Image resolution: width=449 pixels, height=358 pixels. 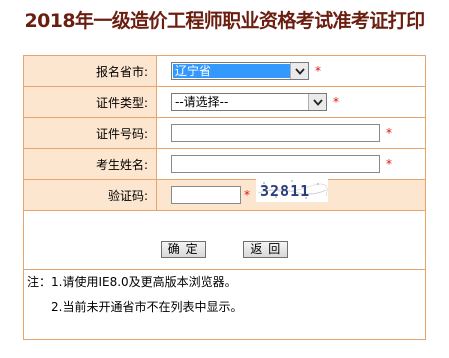 I want to click on id-number-row: 证件号码: *, so click(x=224, y=133).